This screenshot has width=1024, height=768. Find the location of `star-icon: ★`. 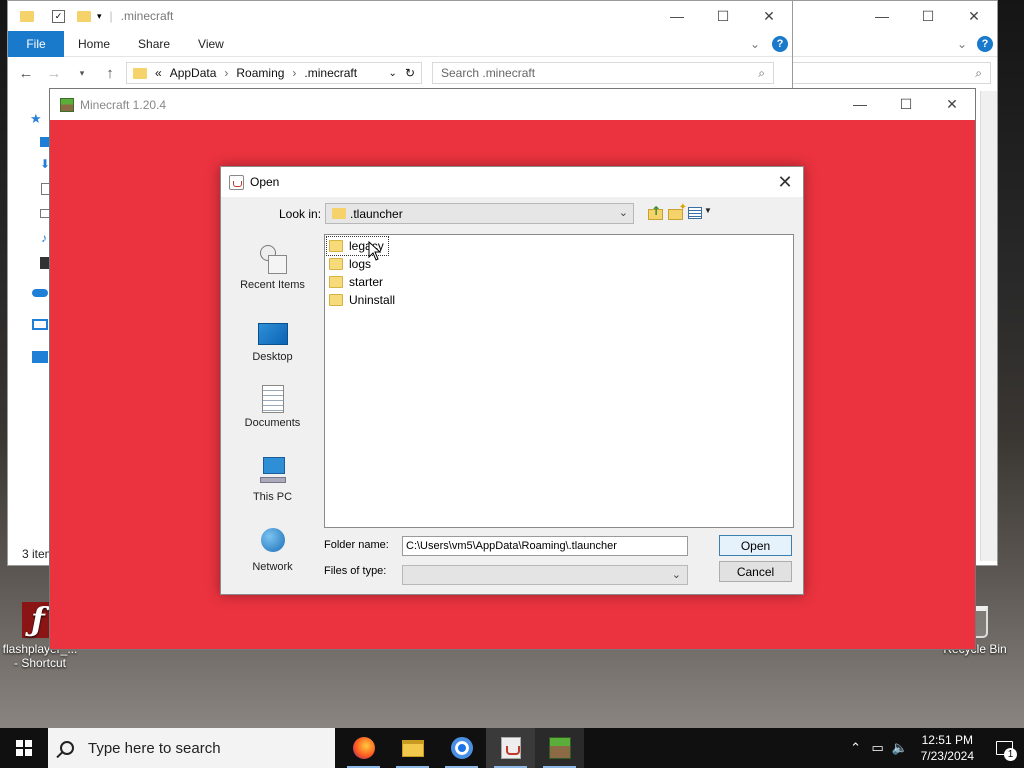

star-icon: ★ is located at coordinates (36, 119).